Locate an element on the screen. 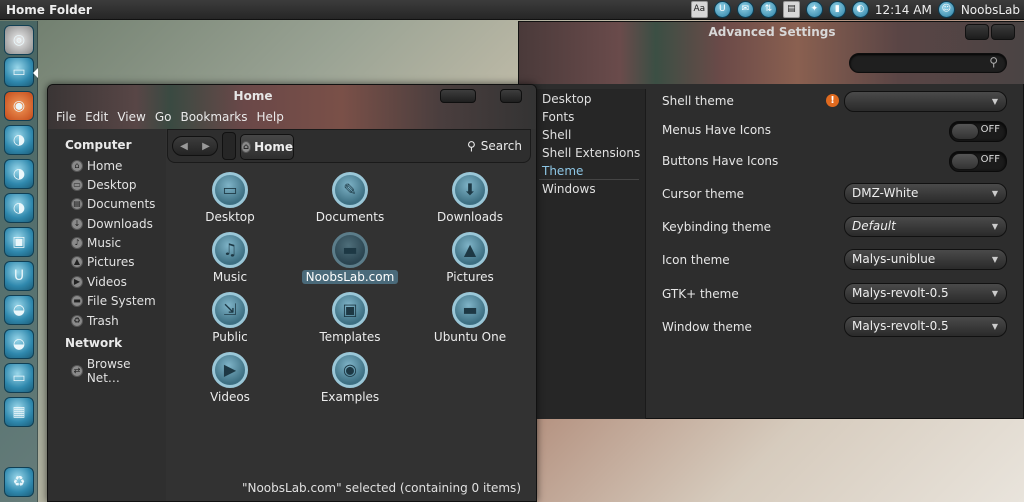 Image resolution: width=1024 pixels, height=502 pixels. gtk-theme-combo: Malys-revolt-0.5 ▼ is located at coordinates (925, 293).